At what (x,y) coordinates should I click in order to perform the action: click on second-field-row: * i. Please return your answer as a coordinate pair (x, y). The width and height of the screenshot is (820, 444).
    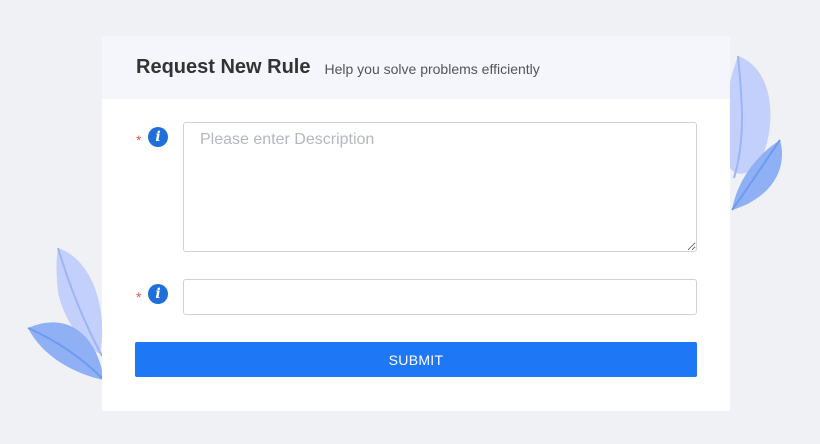
    Looking at the image, I should click on (416, 297).